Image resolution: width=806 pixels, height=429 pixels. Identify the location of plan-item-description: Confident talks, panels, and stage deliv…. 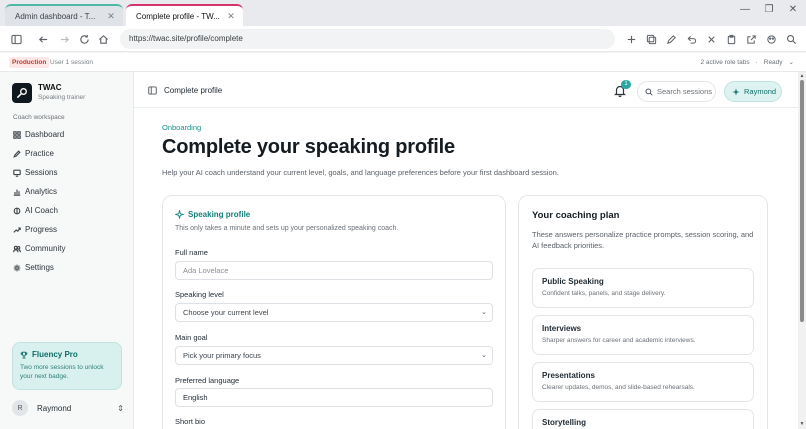
(604, 293).